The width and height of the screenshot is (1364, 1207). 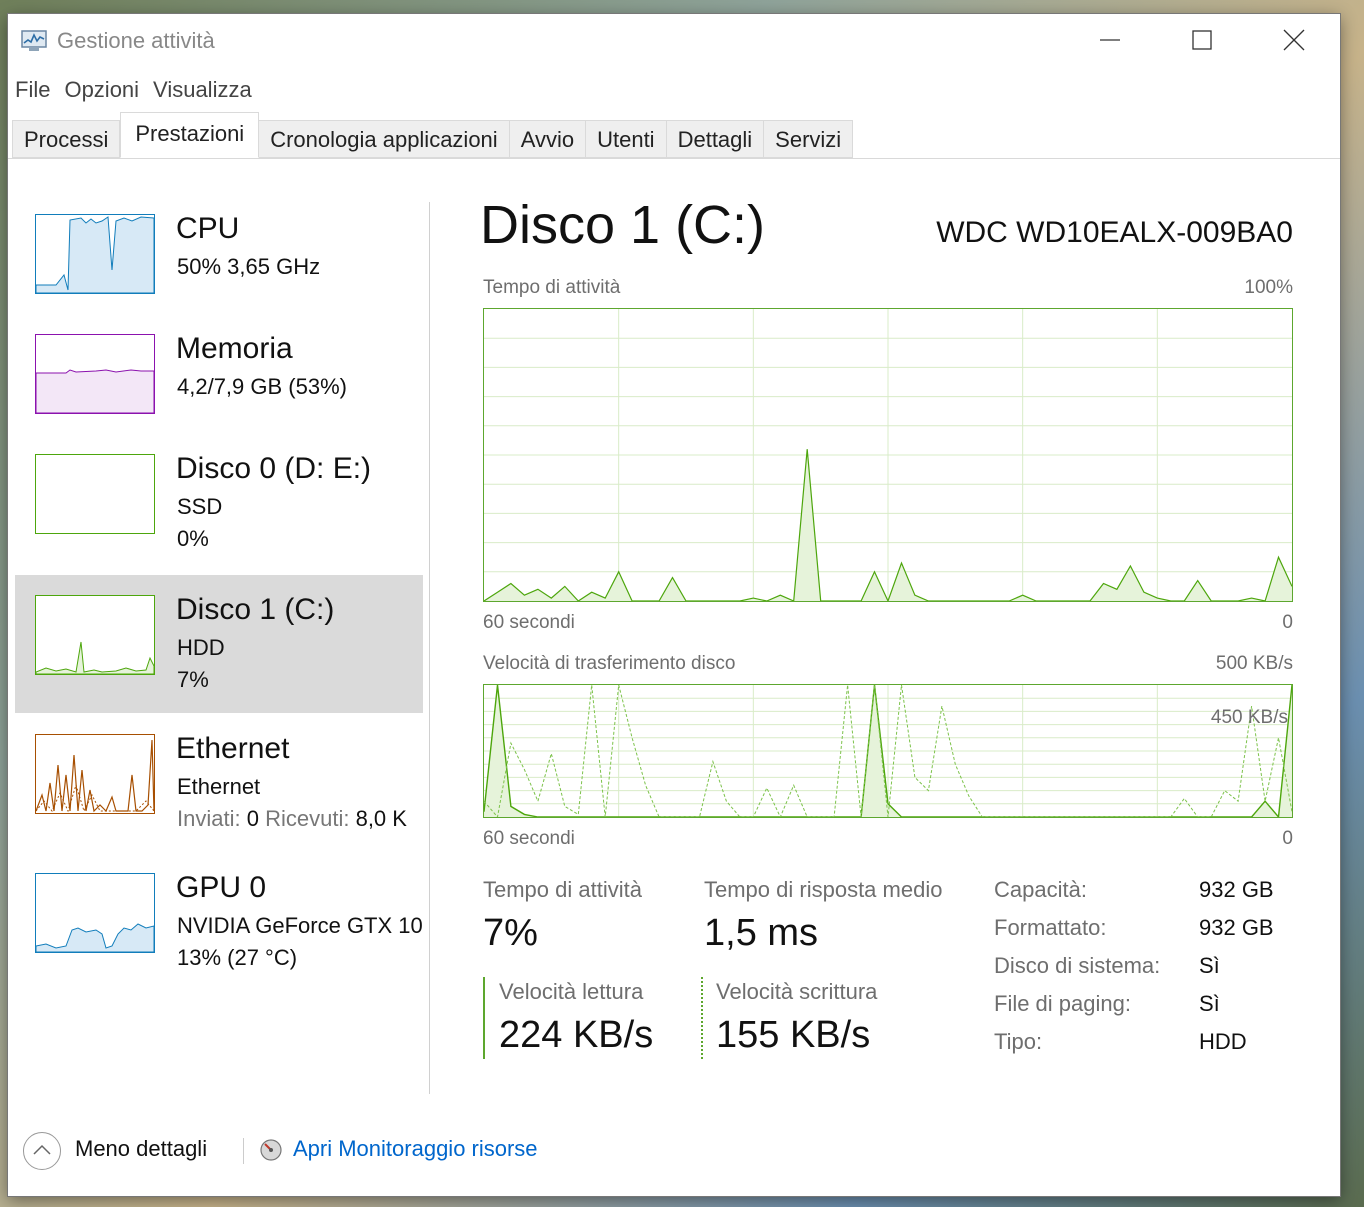 What do you see at coordinates (237, 957) in the screenshot?
I see `gpu-usage: 13% (27 °C)` at bounding box center [237, 957].